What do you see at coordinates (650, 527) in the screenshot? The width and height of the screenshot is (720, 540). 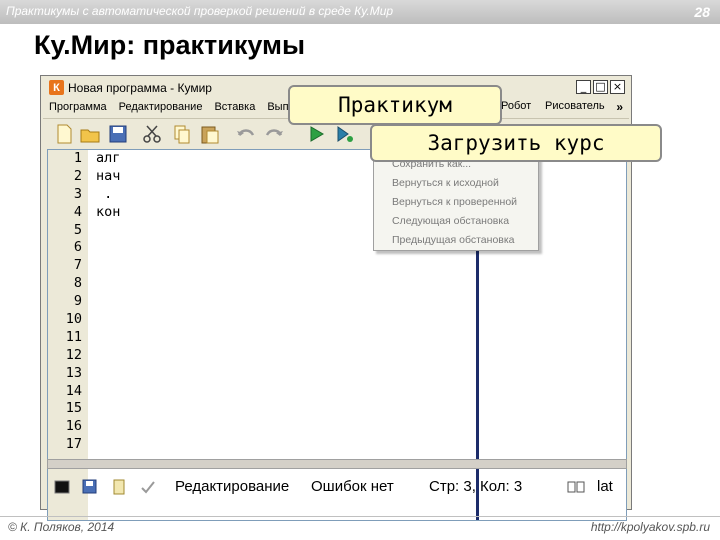 I see `footer-url: http://kpolyakov.spb.ru` at bounding box center [650, 527].